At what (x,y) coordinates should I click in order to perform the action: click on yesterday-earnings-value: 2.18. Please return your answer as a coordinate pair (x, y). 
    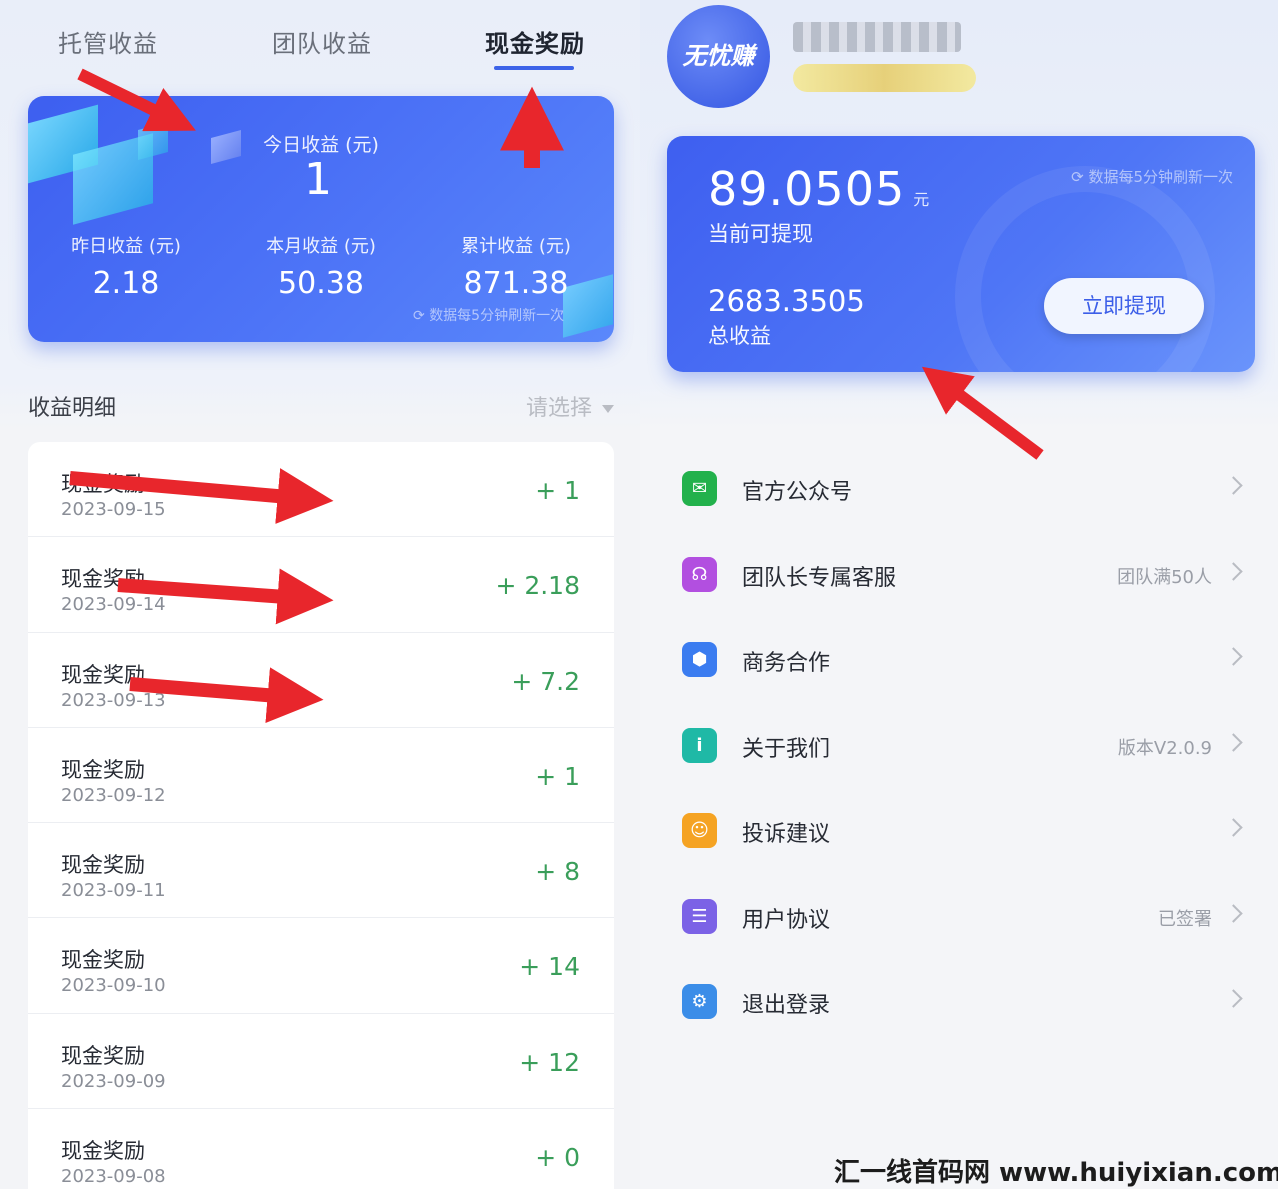
    Looking at the image, I should click on (126, 283).